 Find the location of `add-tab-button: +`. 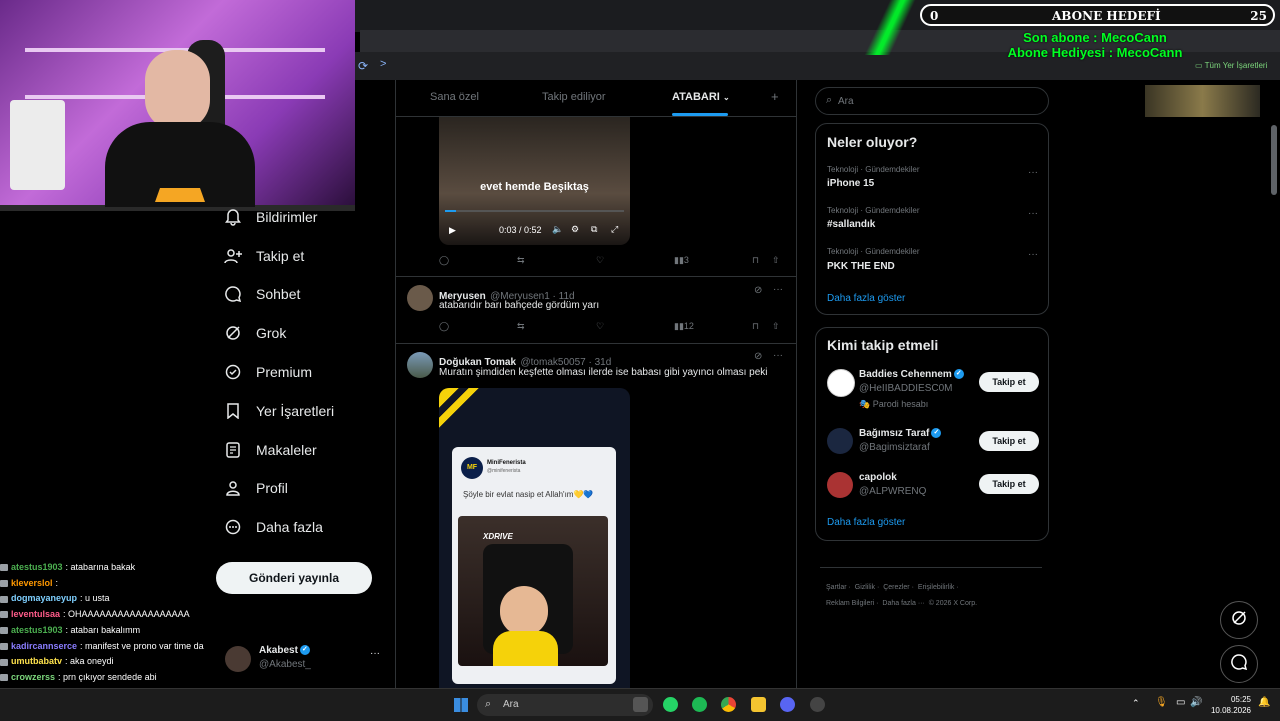

add-tab-button: + is located at coordinates (775, 96).